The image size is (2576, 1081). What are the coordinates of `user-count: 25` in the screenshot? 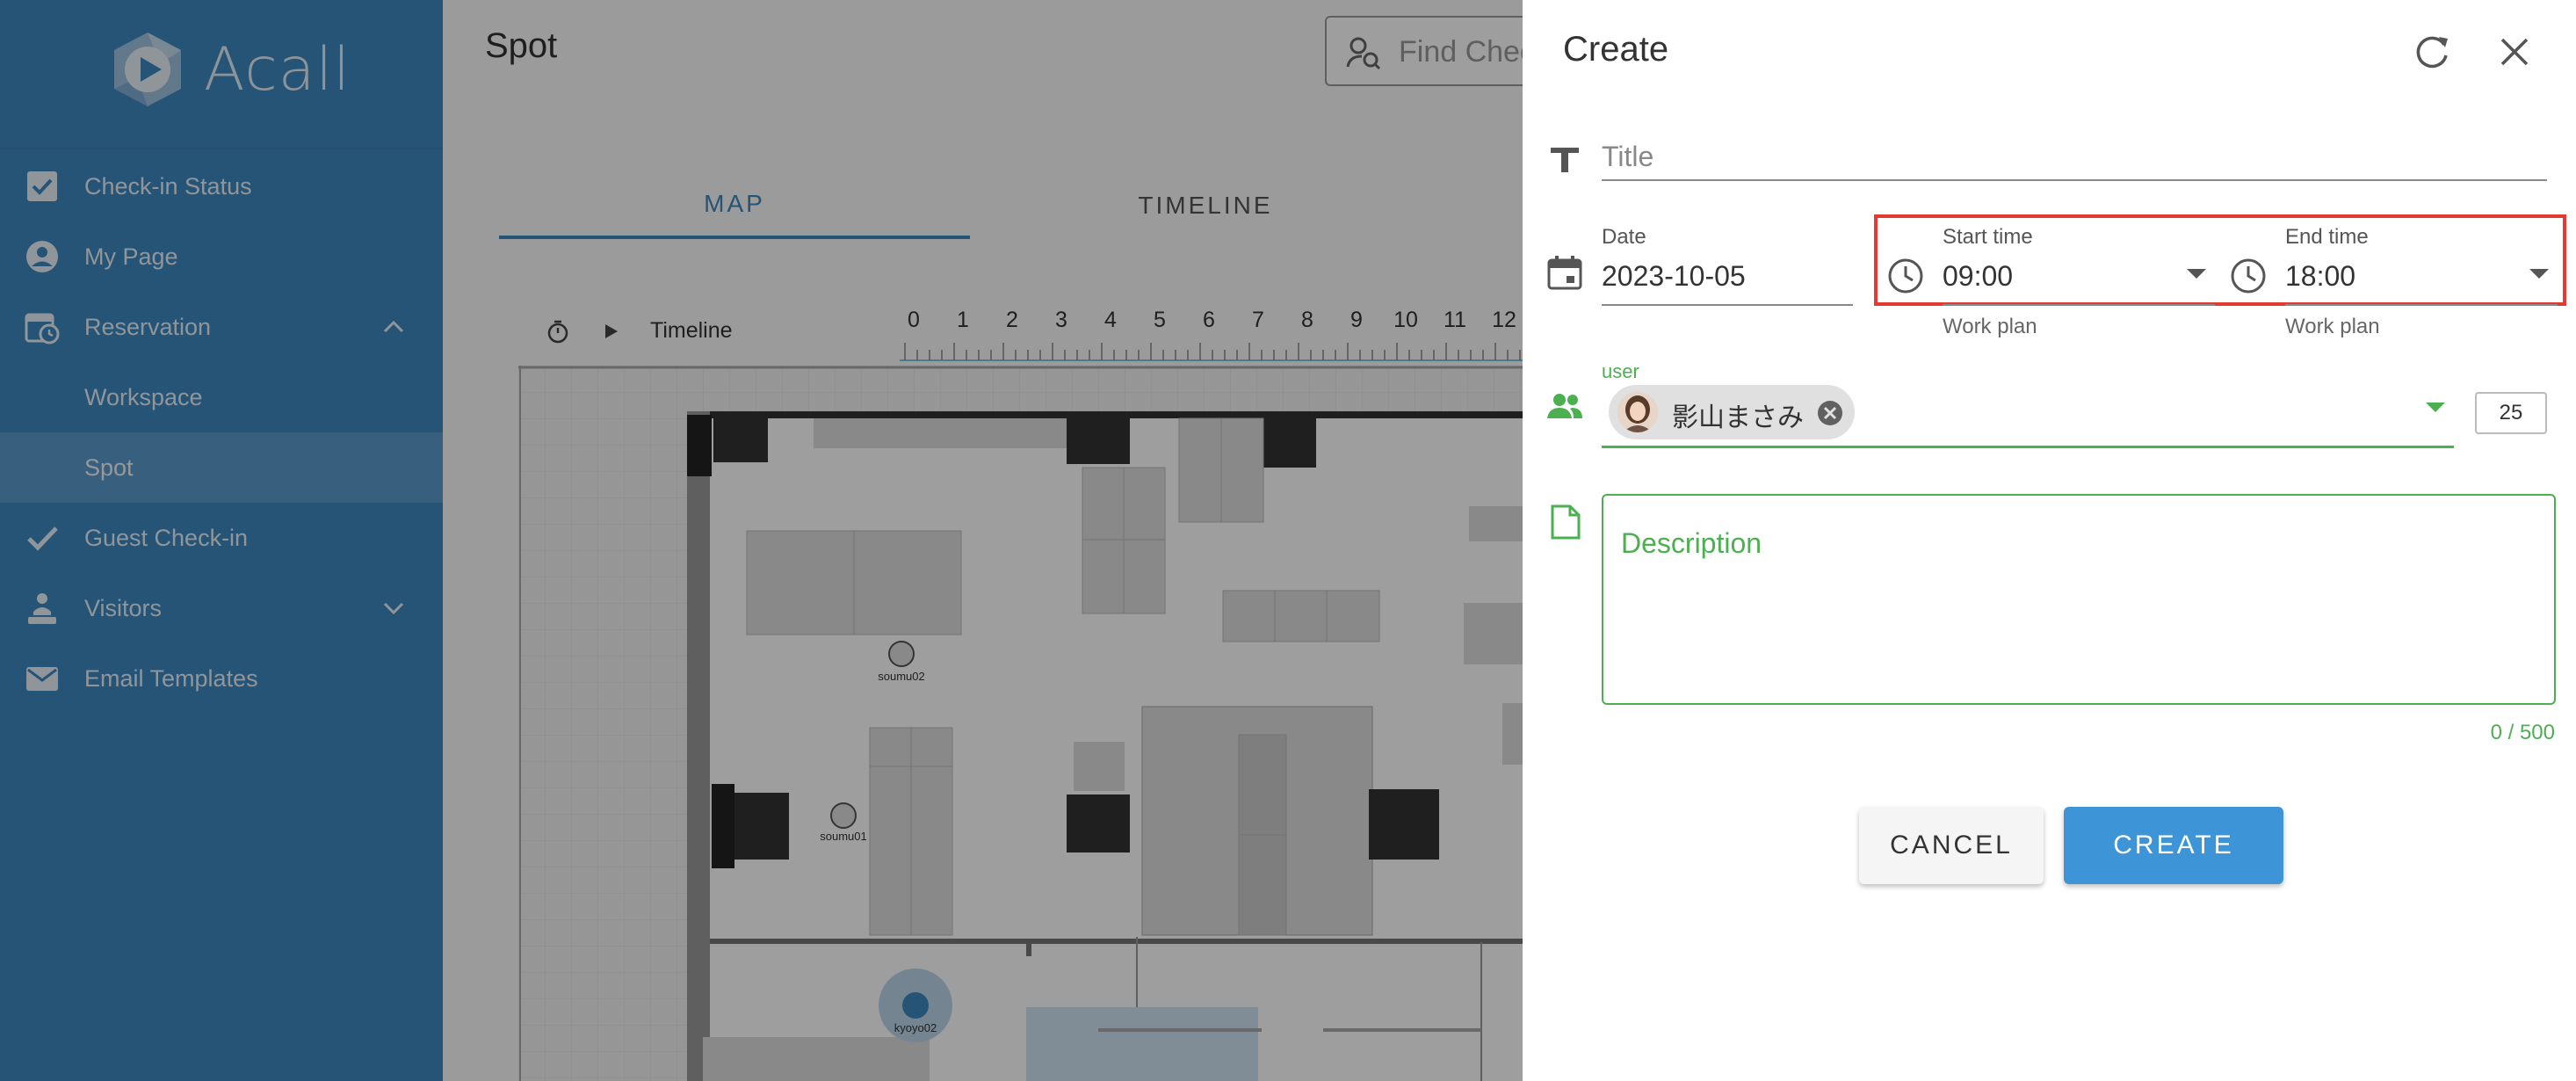 It's located at (2511, 413).